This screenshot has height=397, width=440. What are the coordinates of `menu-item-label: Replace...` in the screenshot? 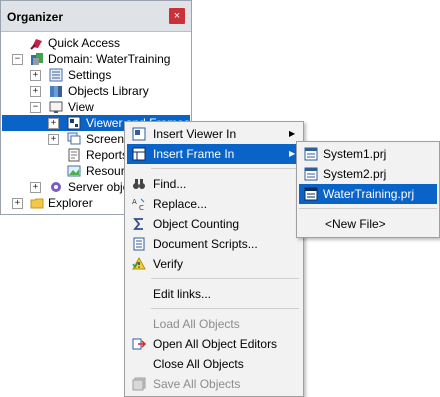 It's located at (180, 204).